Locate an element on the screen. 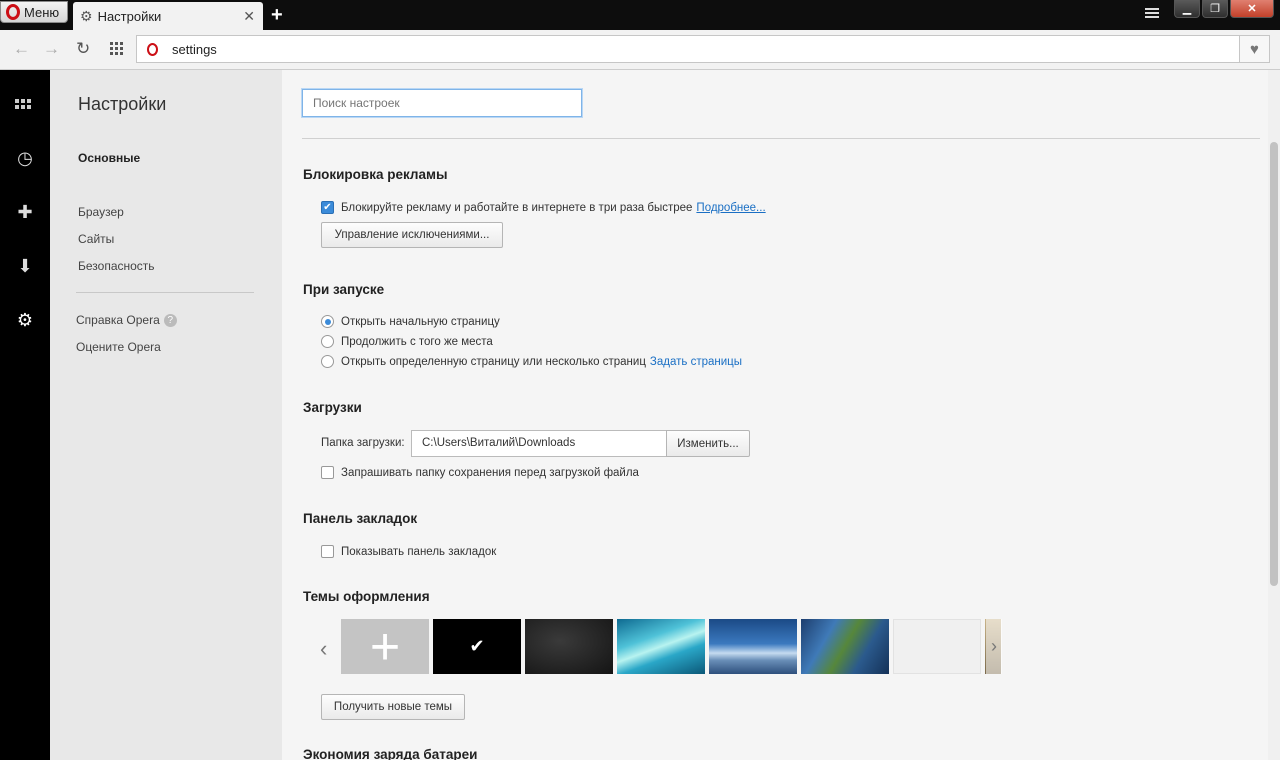 The image size is (1280, 760). downloads-icon: ⬇ is located at coordinates (25, 266).